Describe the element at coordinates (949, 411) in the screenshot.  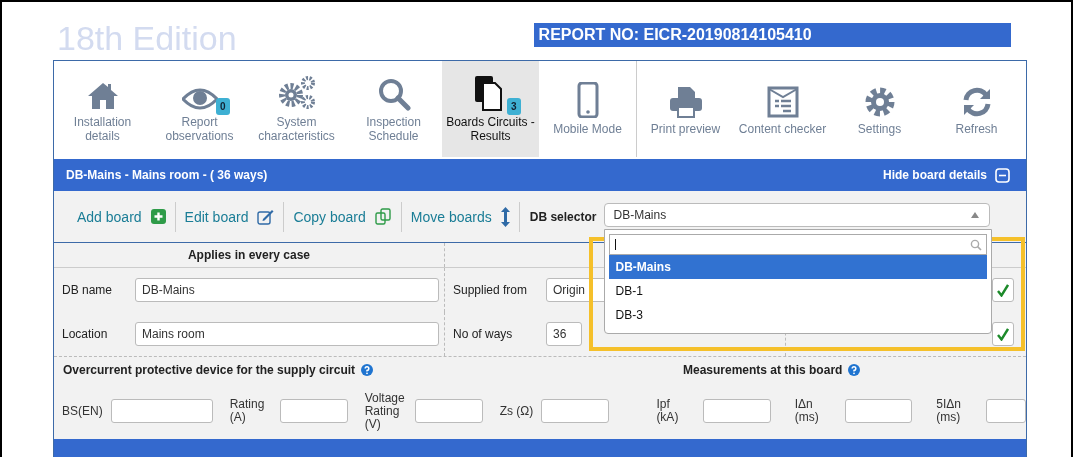
I see `field-label: 5IΔn (ms)` at that location.